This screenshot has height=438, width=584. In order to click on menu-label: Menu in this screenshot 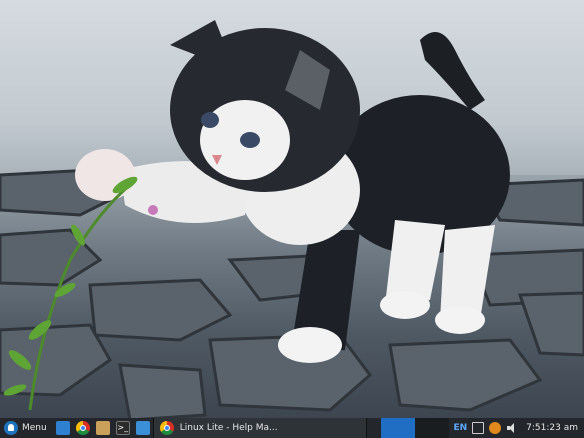, I will do `click(34, 428)`.